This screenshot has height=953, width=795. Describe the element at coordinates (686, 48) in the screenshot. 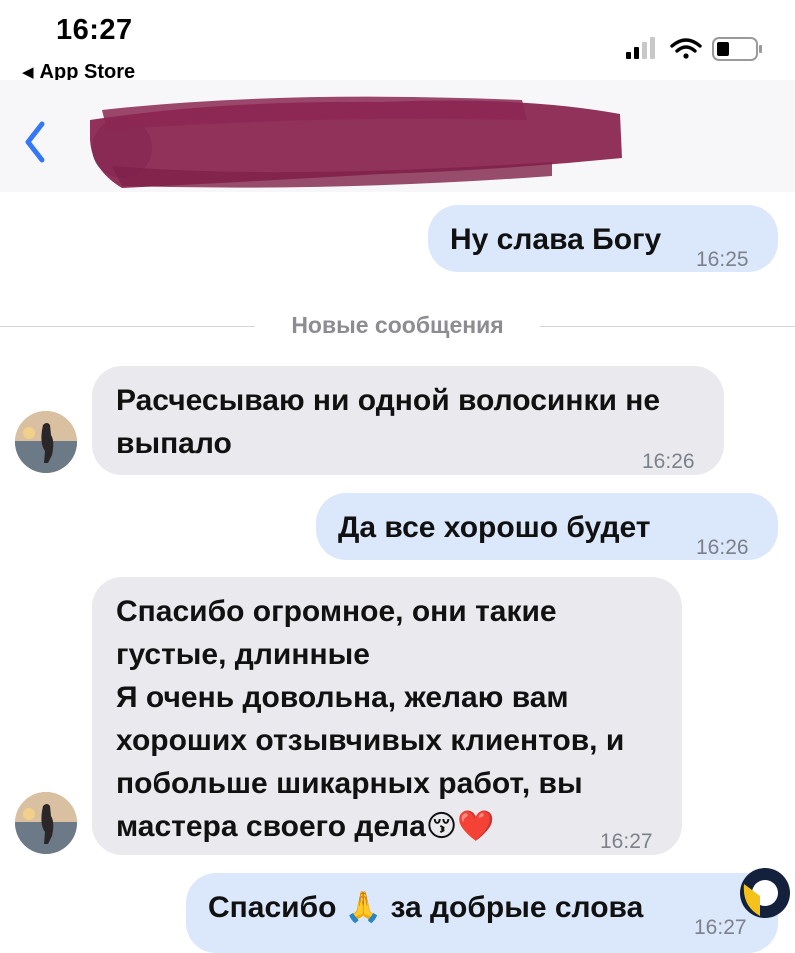

I see `wifi-icon` at that location.